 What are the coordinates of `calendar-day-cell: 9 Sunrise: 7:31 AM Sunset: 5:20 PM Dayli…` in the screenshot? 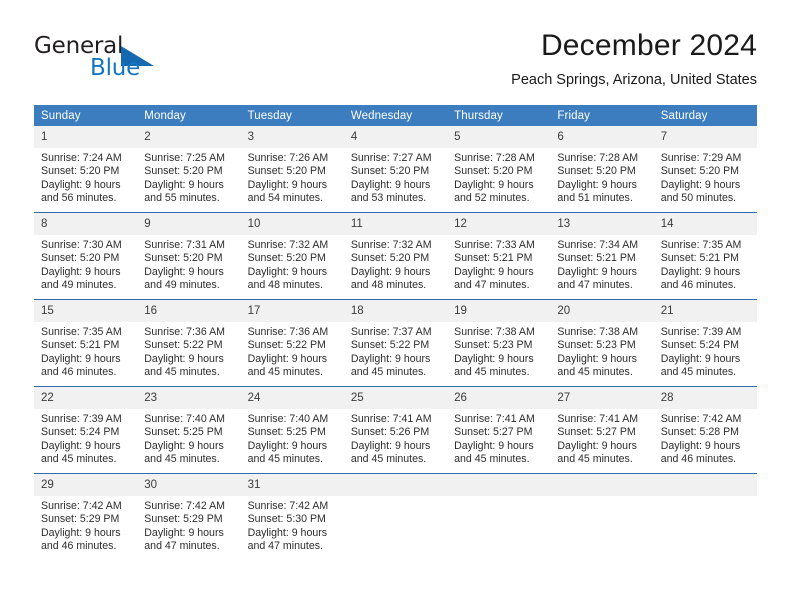 It's located at (189, 256).